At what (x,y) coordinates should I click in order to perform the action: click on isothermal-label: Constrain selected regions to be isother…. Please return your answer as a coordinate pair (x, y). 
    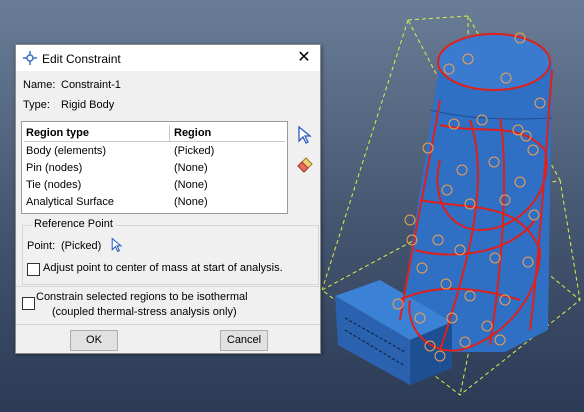
    Looking at the image, I should click on (142, 297).